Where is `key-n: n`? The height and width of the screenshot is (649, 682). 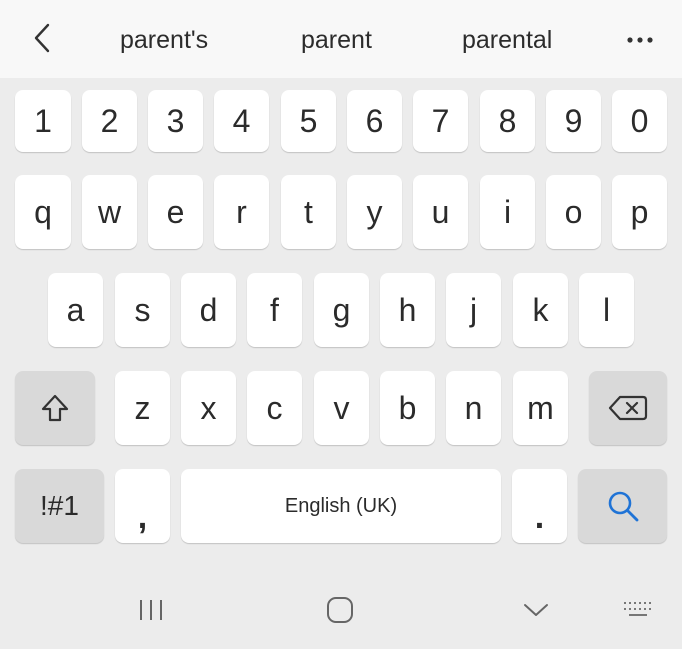 key-n: n is located at coordinates (473, 408).